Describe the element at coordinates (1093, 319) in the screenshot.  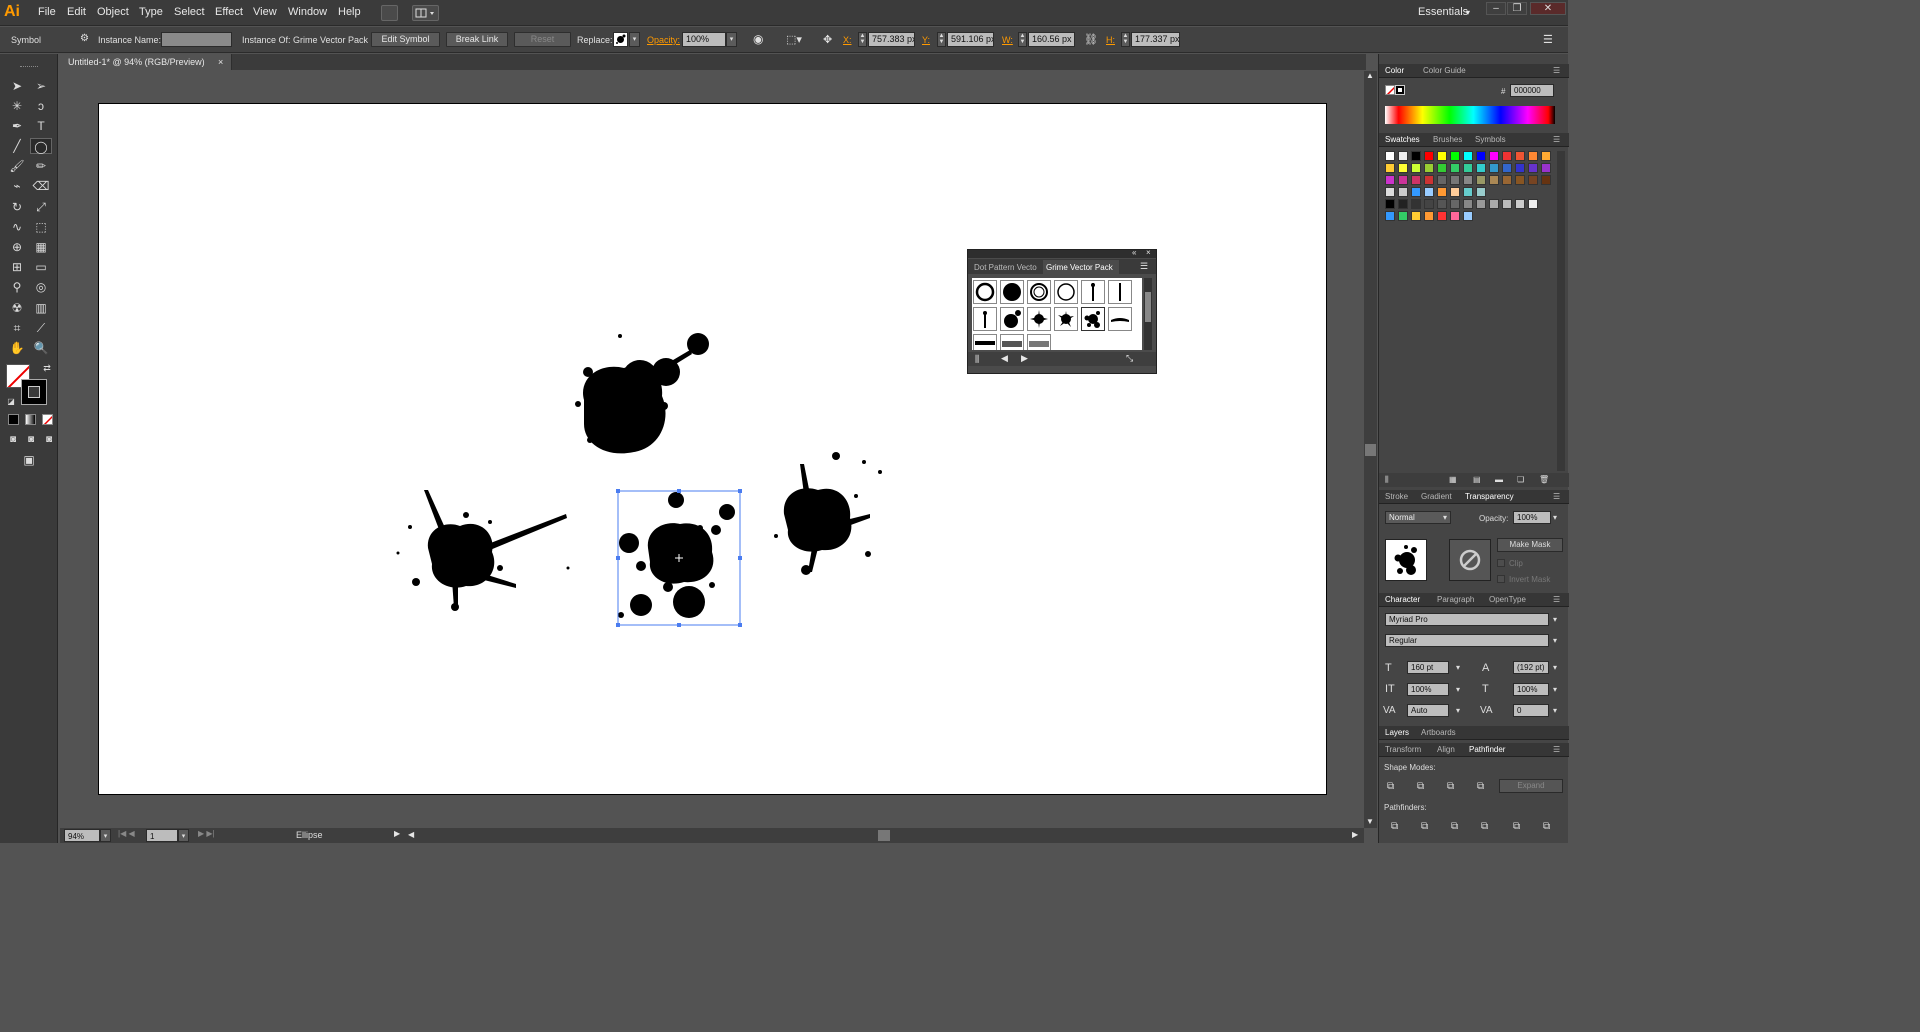
I see `symbol-thumb-selected` at that location.